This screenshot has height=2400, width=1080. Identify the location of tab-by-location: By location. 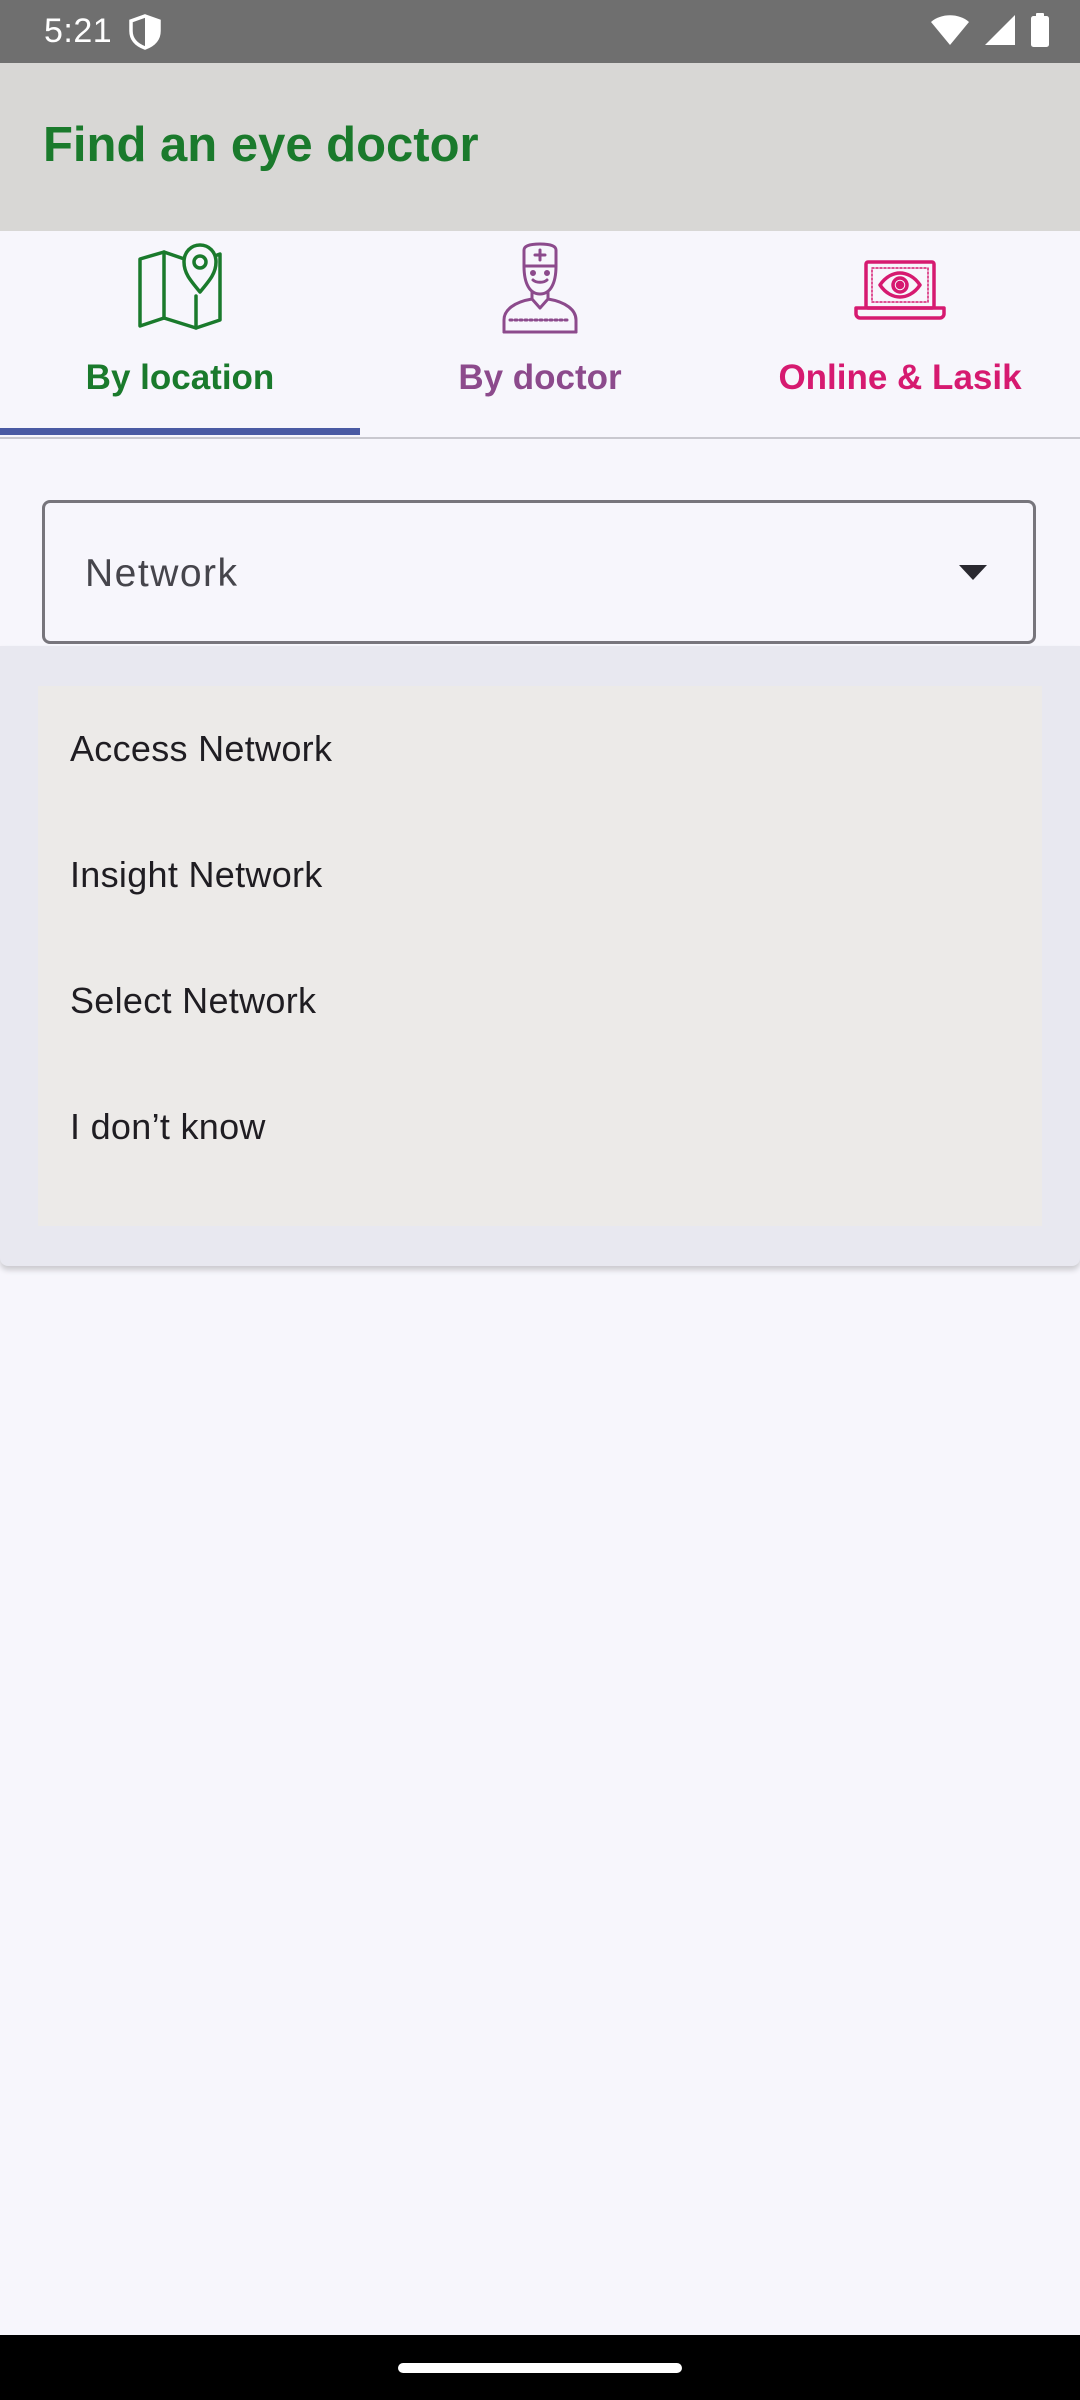
(180, 334).